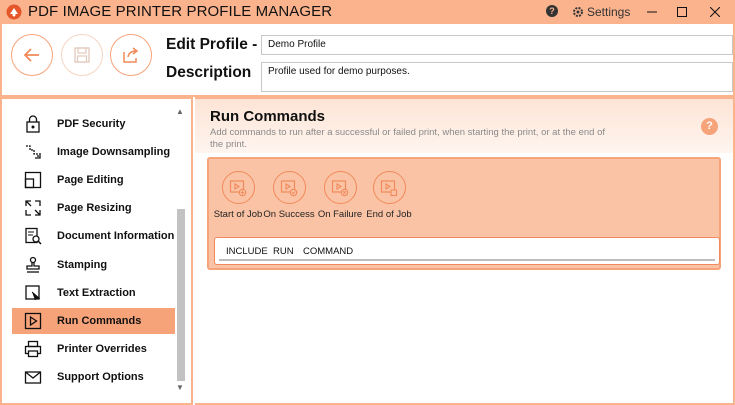 This screenshot has height=405, width=735. I want to click on gear-icon, so click(578, 12).